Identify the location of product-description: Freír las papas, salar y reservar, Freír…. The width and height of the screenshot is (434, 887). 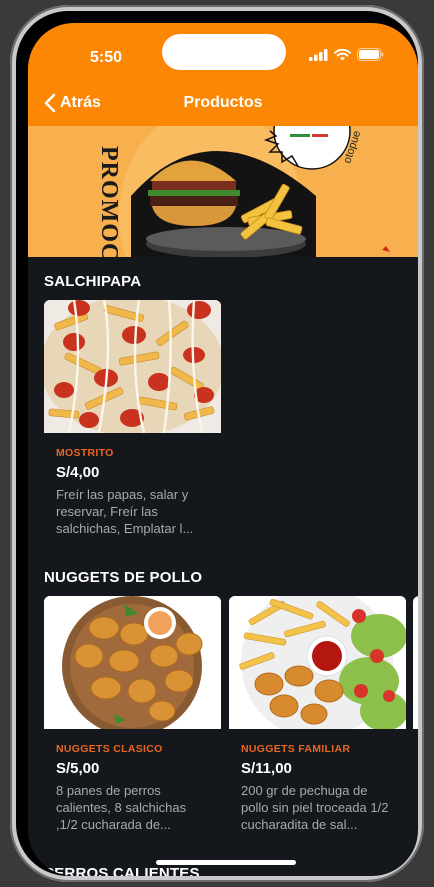
(125, 511).